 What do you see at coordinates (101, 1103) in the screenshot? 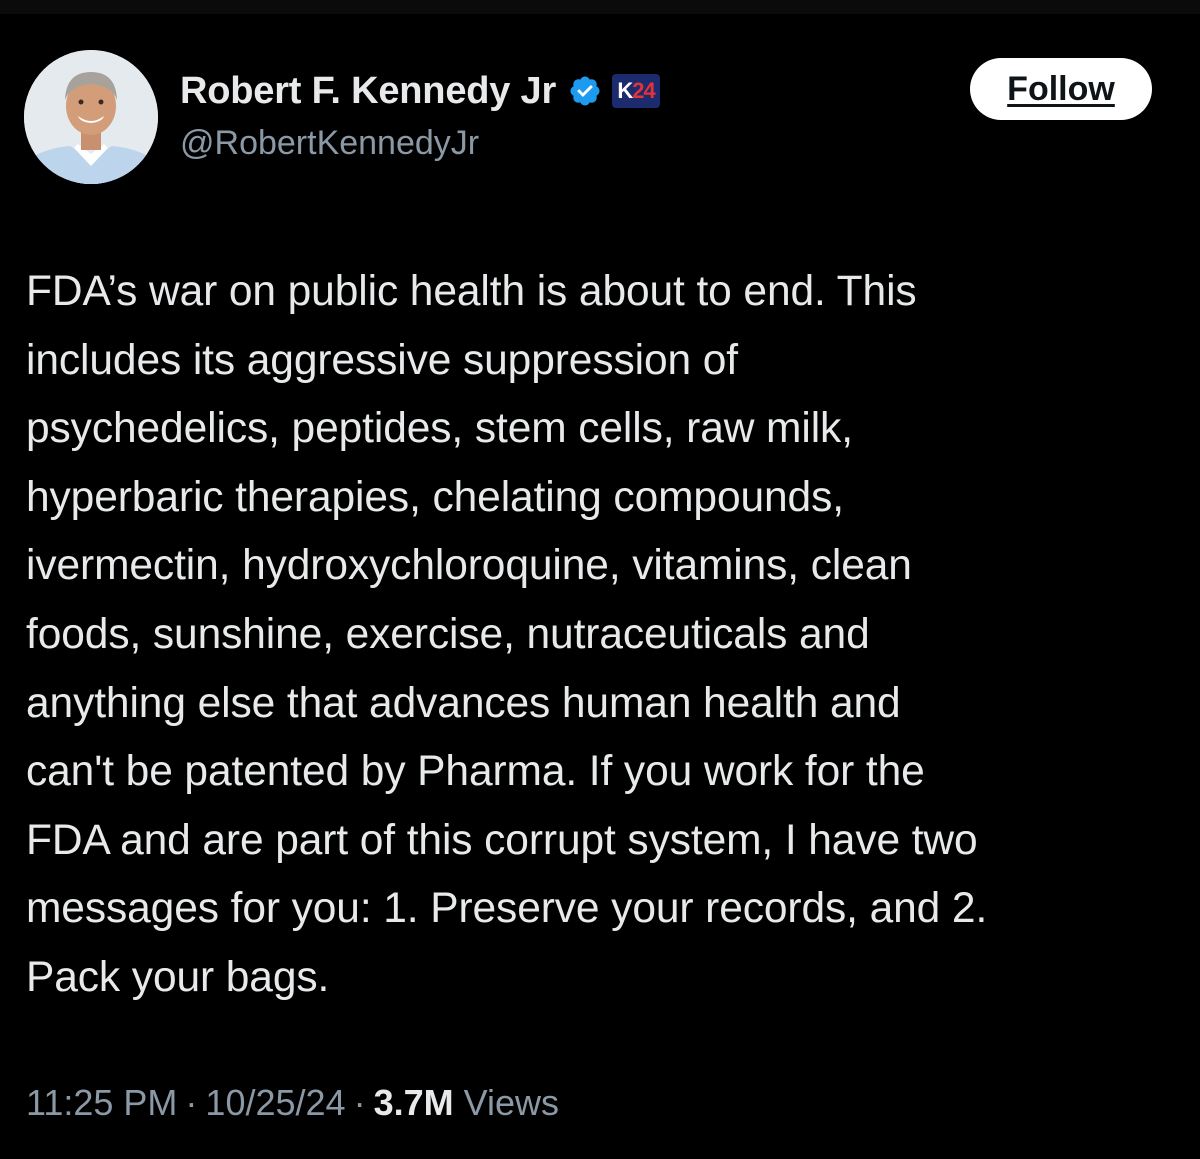
I see `post-time: 11:25 PM` at bounding box center [101, 1103].